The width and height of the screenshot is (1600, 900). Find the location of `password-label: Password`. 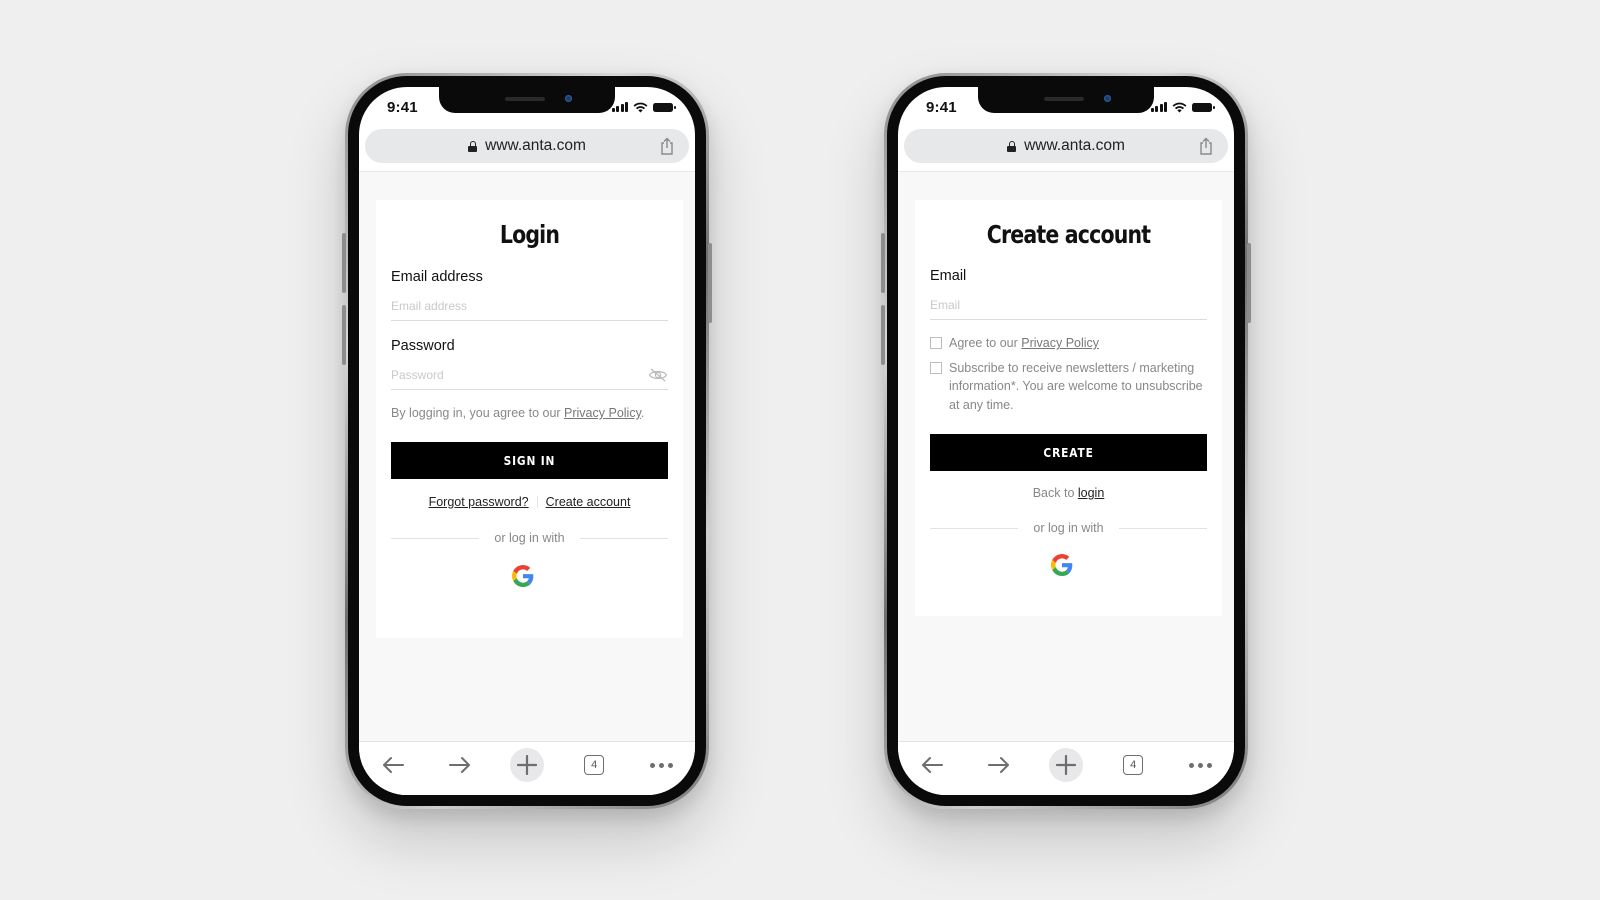

password-label: Password is located at coordinates (423, 346).